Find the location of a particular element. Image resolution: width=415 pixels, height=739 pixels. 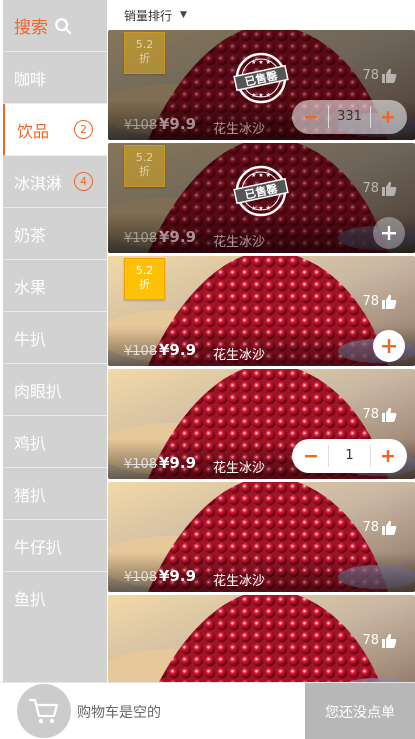

quantity-stepper: 1 is located at coordinates (349, 456).